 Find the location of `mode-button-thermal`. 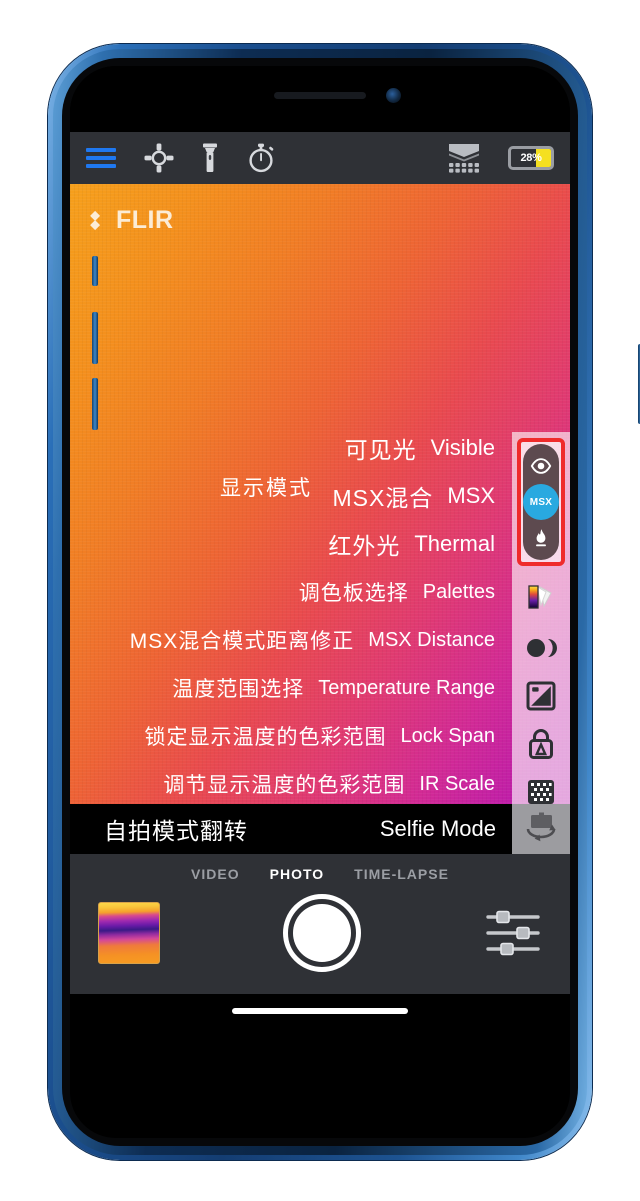

mode-button-thermal is located at coordinates (541, 538).